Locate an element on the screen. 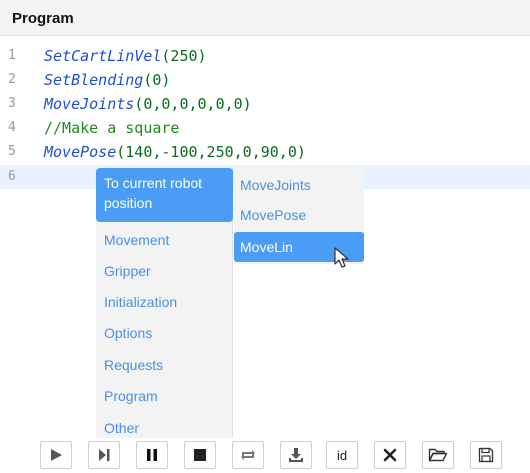 The height and width of the screenshot is (473, 530). function-name: SetCartLinVel is located at coordinates (103, 56).